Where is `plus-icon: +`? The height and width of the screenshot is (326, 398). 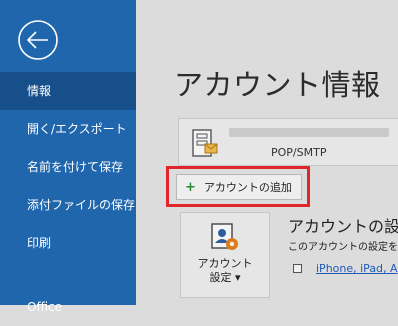
plus-icon: + is located at coordinates (190, 187).